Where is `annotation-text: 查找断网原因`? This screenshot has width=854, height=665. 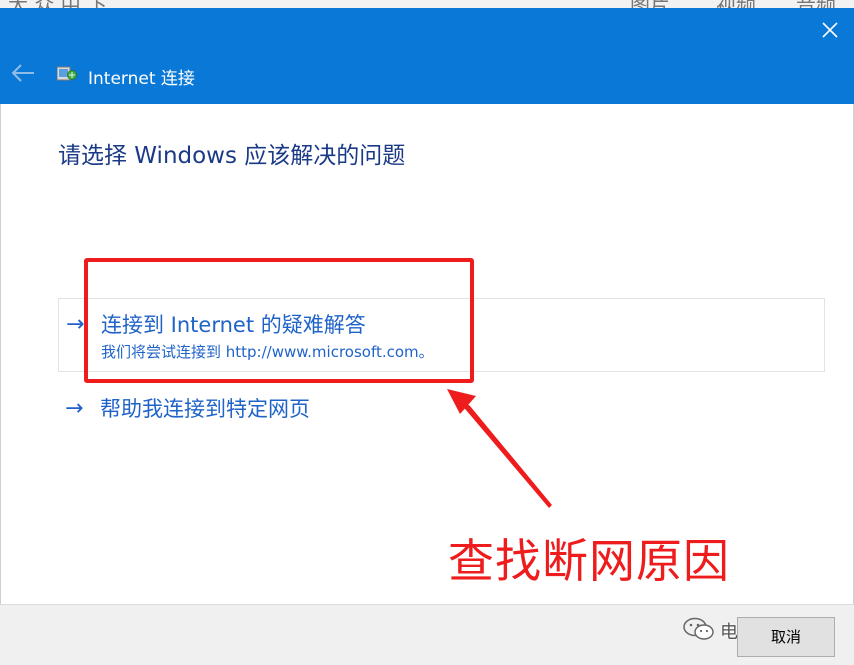 annotation-text: 查找断网原因 is located at coordinates (589, 561).